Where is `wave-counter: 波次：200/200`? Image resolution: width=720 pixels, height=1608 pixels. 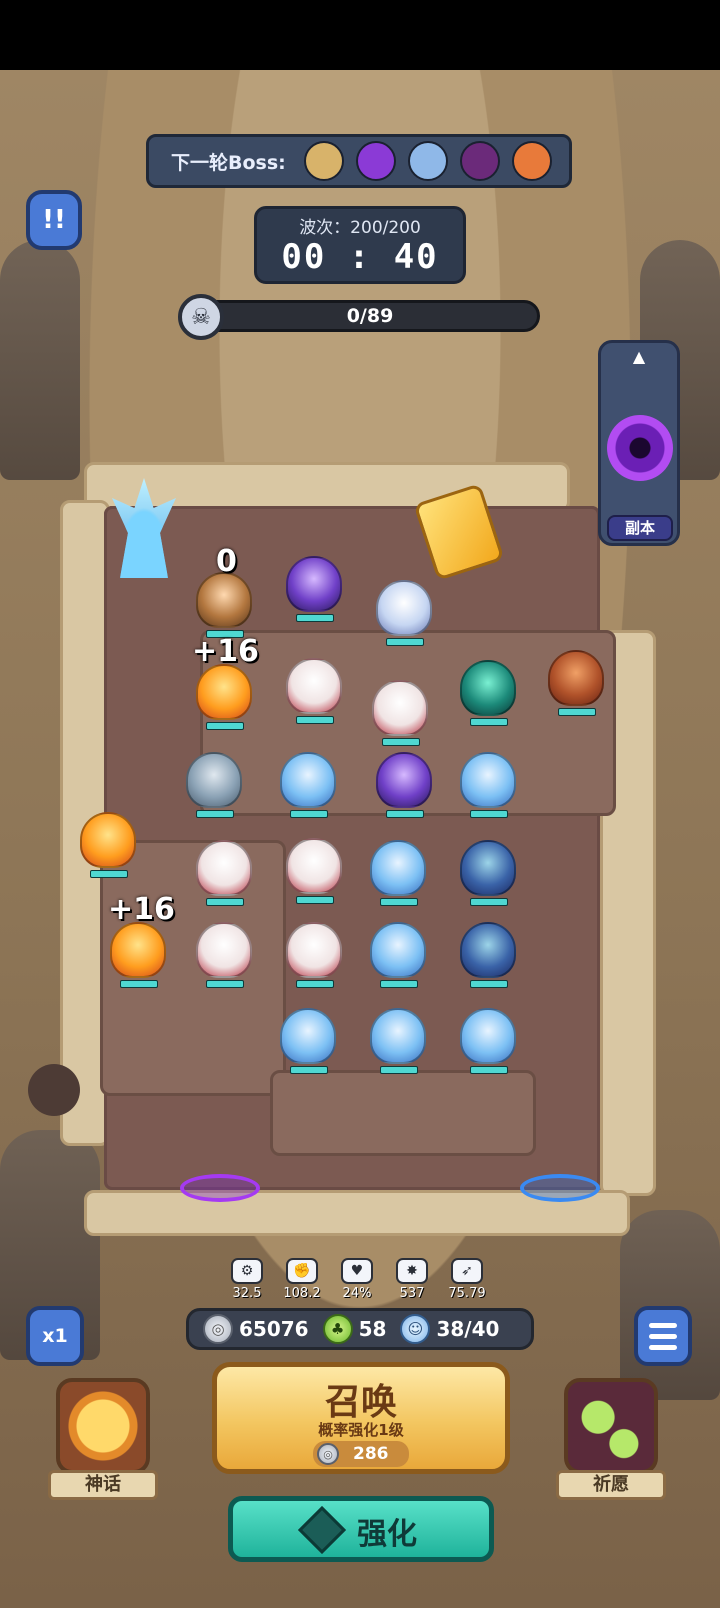
wave-counter: 波次：200/200 is located at coordinates (360, 228).